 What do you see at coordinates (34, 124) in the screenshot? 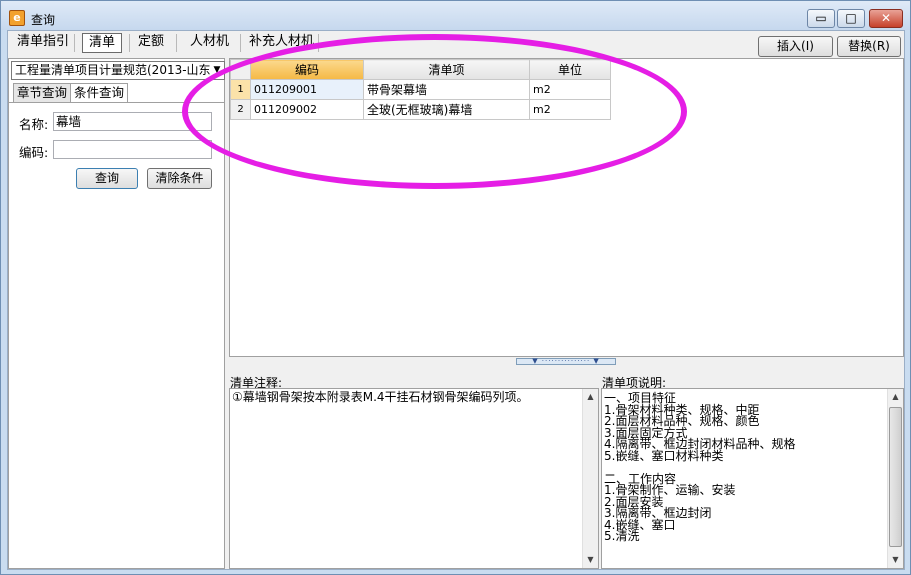
I see `name-label: 名称:` at bounding box center [34, 124].